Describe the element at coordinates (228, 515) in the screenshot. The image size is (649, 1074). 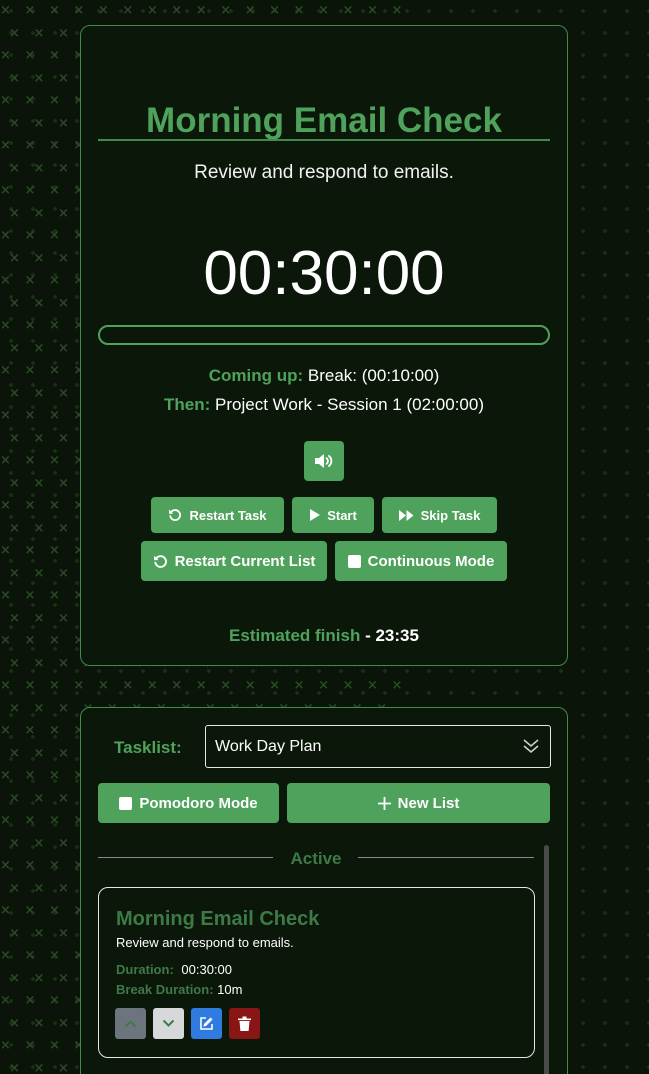
I see `restart-task-label: Restart Task` at that location.